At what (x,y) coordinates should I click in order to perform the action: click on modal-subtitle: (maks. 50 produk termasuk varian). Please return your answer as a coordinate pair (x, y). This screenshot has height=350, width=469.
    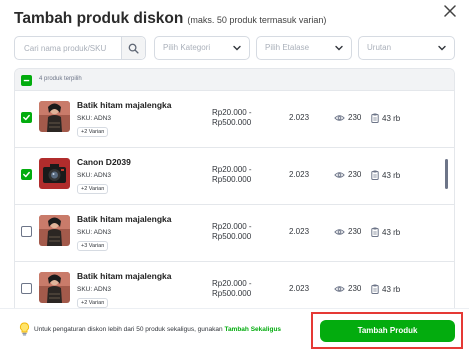
    Looking at the image, I should click on (257, 20).